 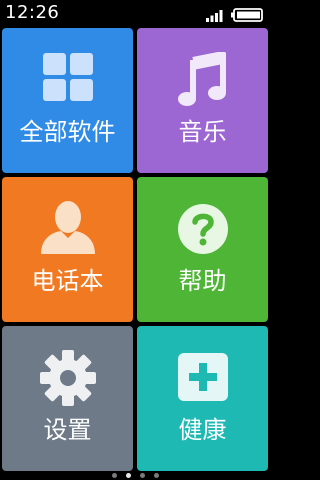 What do you see at coordinates (202, 79) in the screenshot?
I see `music-note-icon` at bounding box center [202, 79].